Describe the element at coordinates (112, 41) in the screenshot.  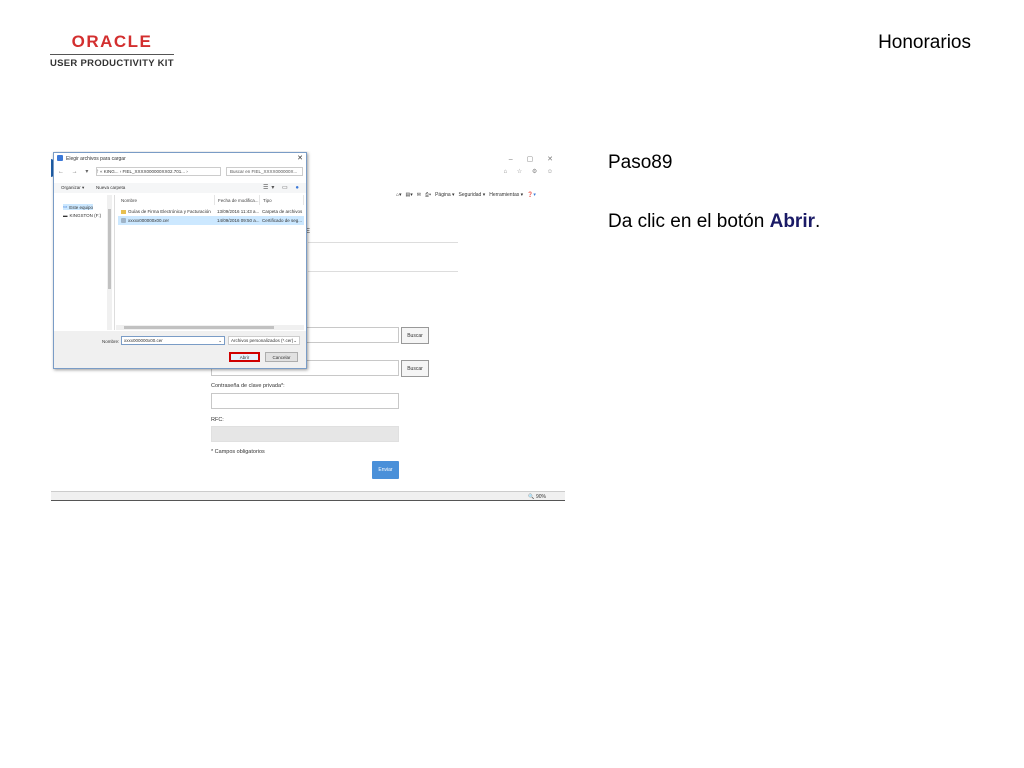
I see `oracle-logo: ORACLE` at that location.